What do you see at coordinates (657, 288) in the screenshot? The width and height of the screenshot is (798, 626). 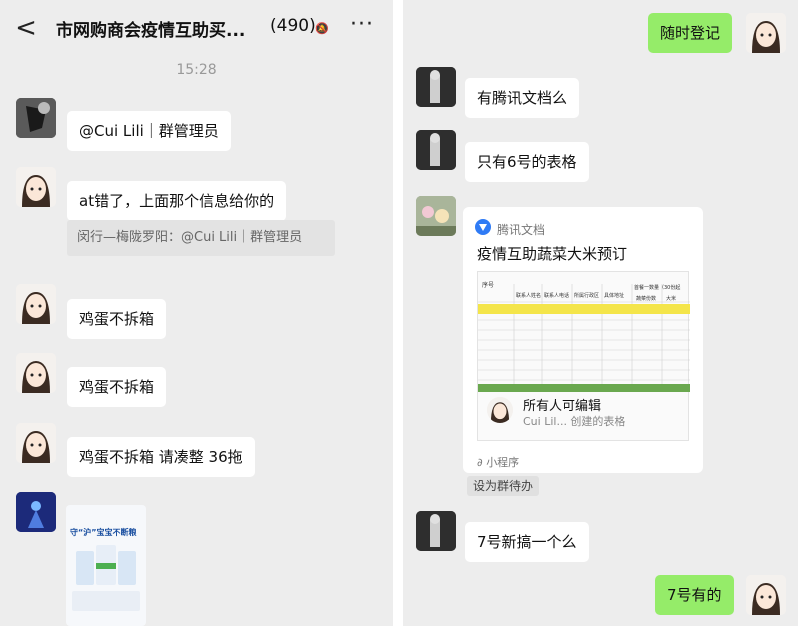 I see `sheet-header-cell: 首餐一数量（30份起` at bounding box center [657, 288].